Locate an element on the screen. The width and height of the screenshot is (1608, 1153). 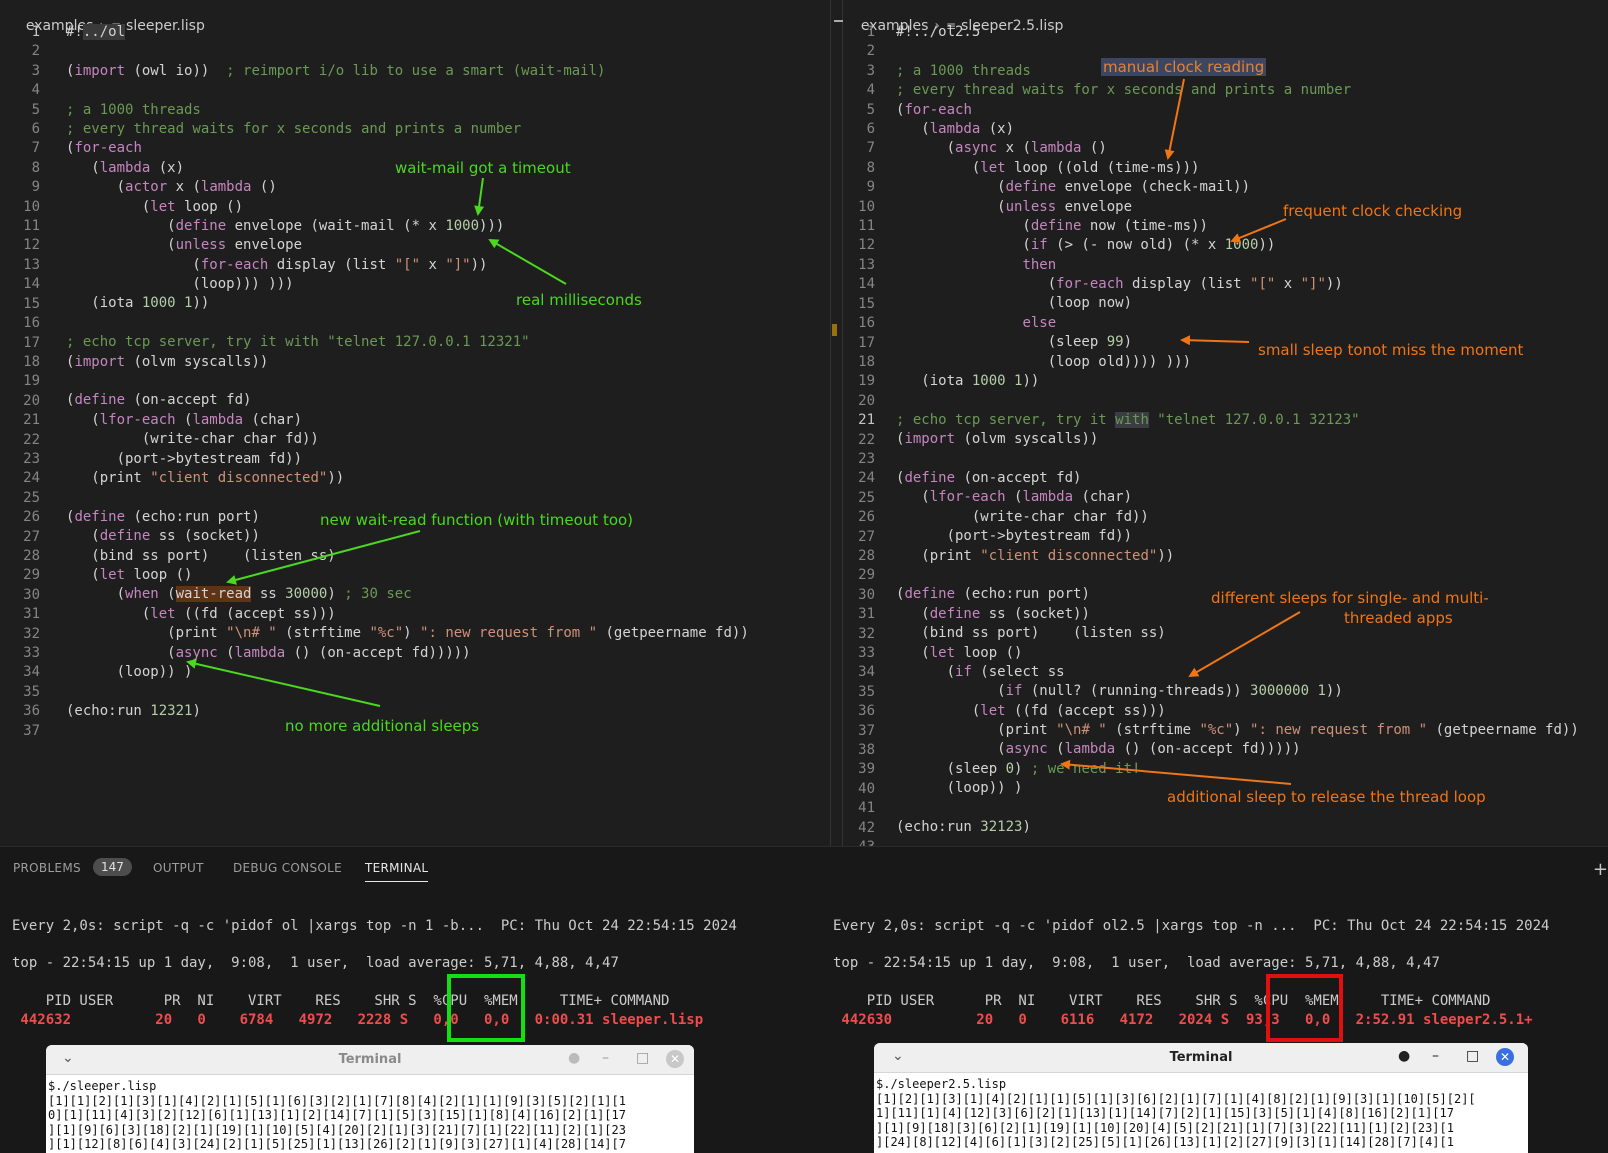
tab-problems: PROBLEMS is located at coordinates (47, 868).